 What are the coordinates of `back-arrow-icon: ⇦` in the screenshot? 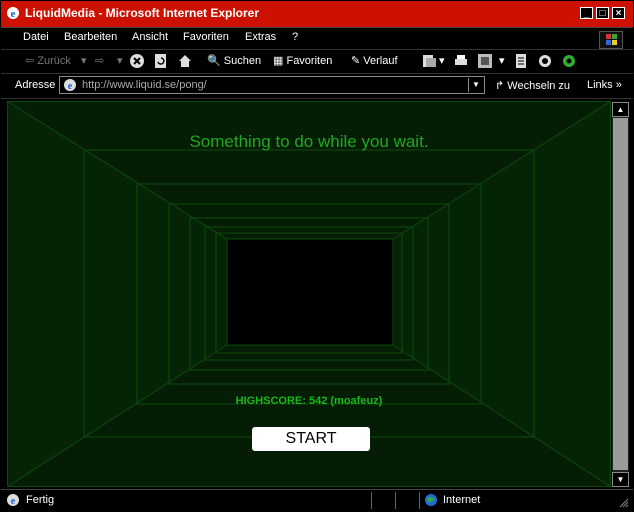 It's located at (30, 61).